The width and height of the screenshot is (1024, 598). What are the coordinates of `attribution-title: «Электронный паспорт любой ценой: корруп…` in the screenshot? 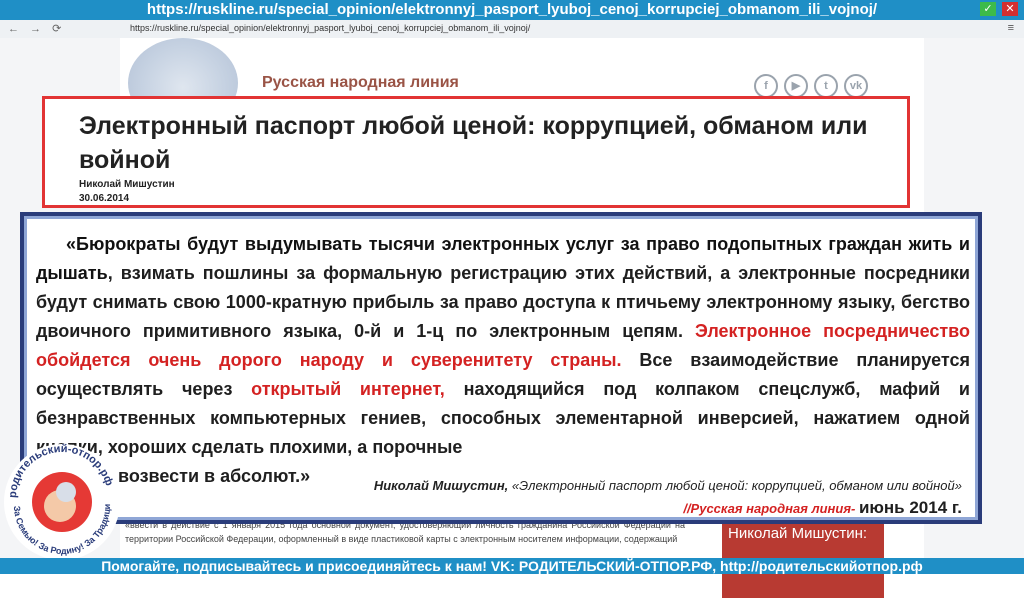 It's located at (735, 485).